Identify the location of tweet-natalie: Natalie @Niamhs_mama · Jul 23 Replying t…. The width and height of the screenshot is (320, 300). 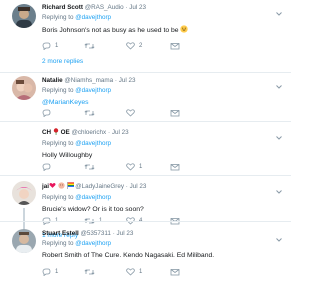
(145, 95).